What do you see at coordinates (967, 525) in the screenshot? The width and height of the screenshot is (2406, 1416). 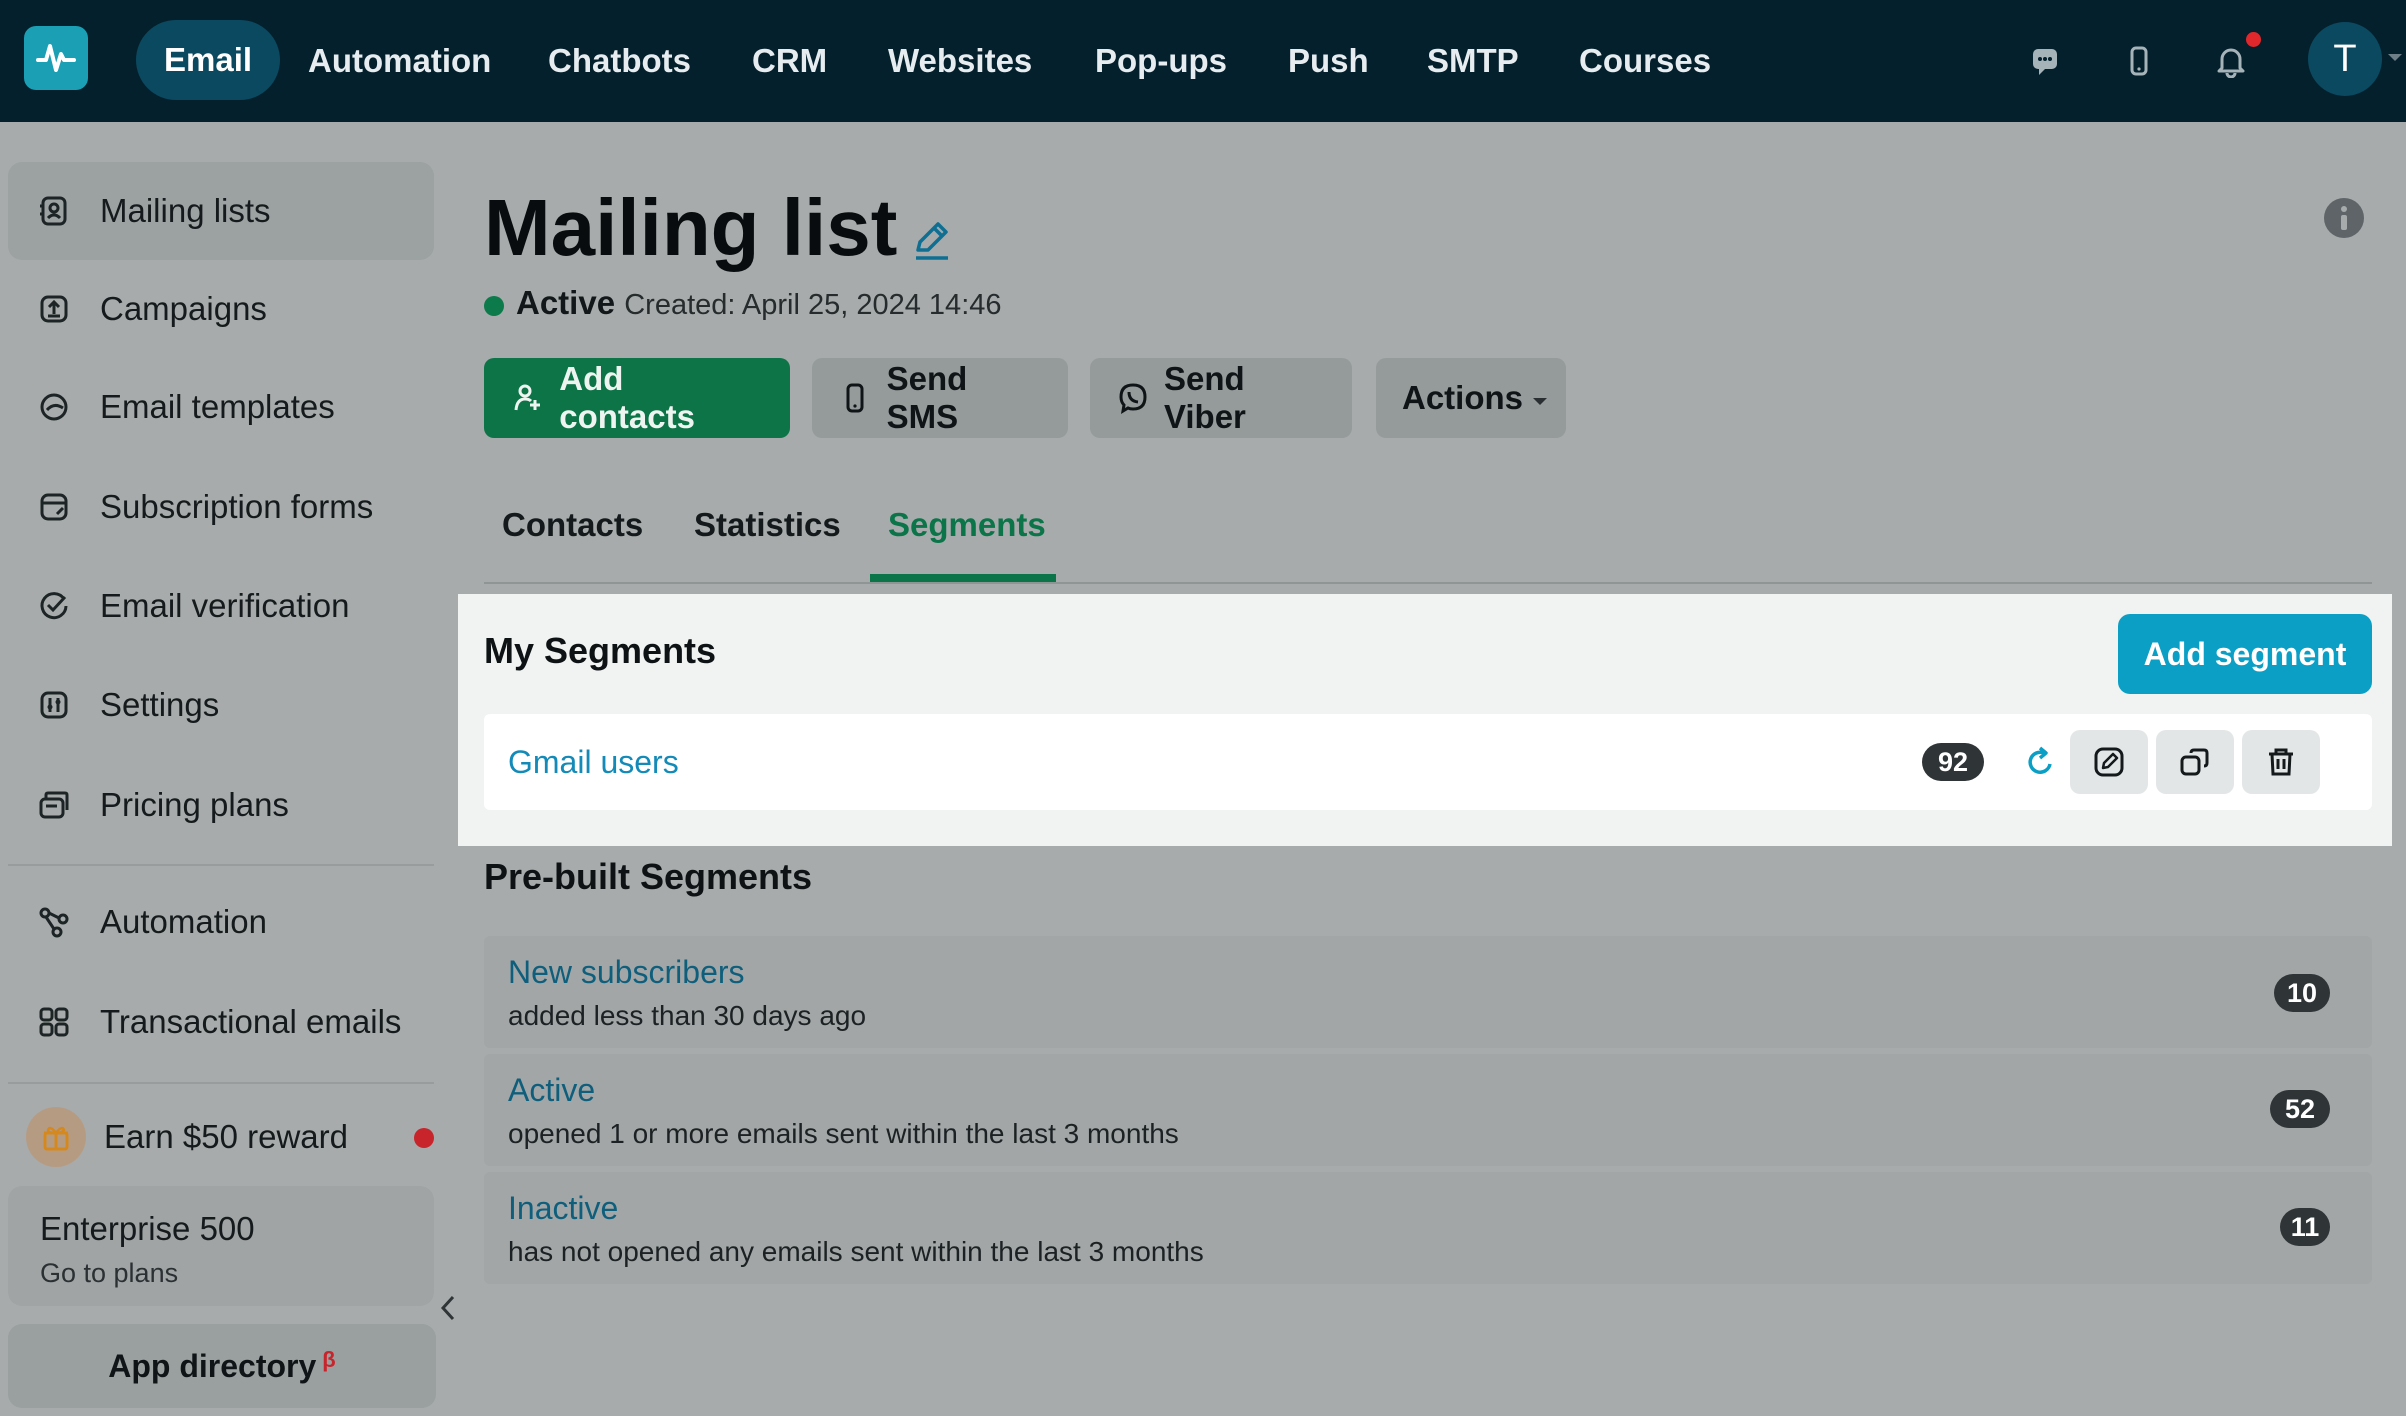 I see `tab-segments: Segments` at bounding box center [967, 525].